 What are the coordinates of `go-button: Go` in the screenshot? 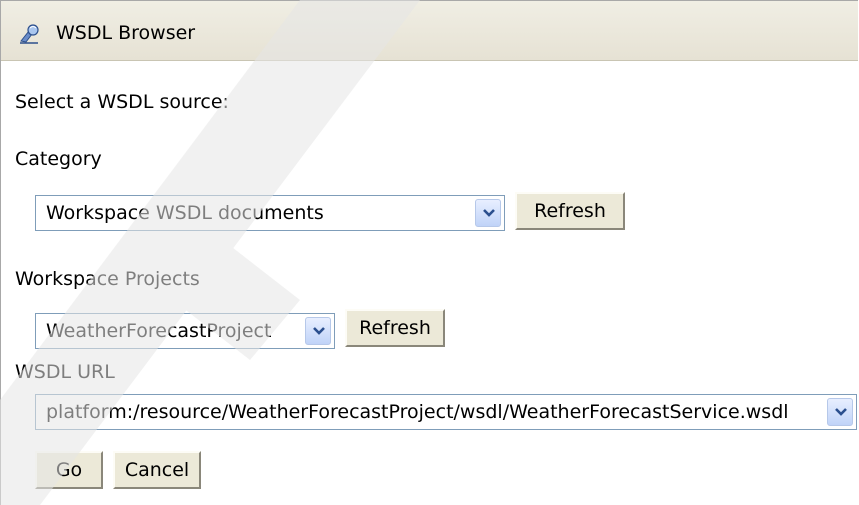 It's located at (69, 470).